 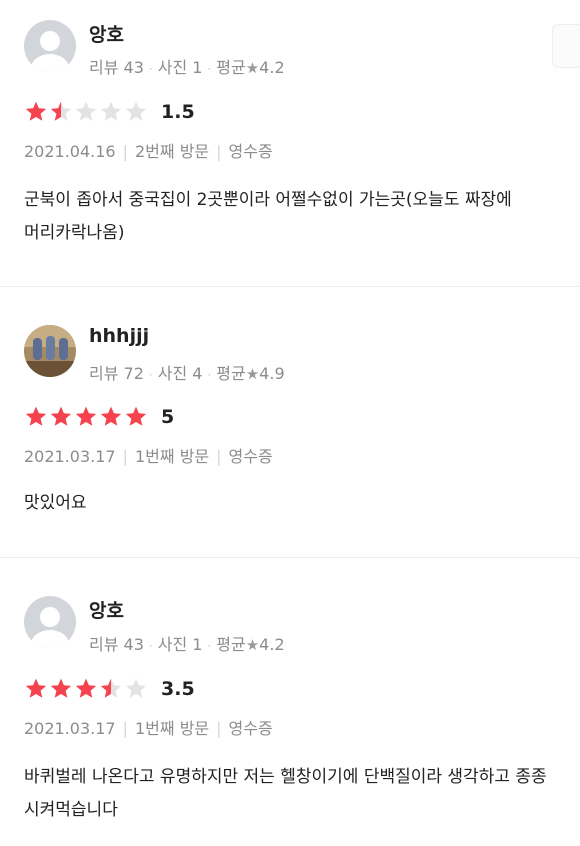 I want to click on review-count: 리뷰 72, so click(x=116, y=373).